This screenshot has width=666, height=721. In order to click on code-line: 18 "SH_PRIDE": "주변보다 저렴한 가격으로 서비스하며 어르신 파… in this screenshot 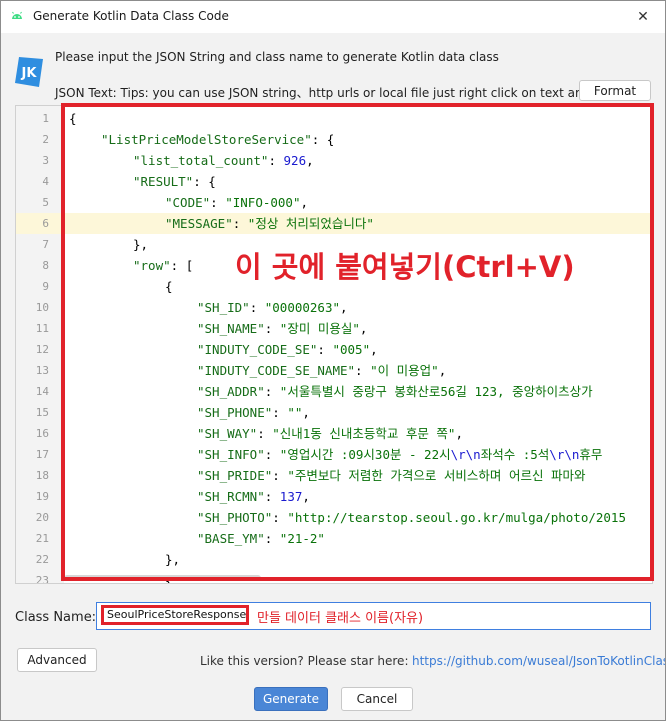, I will do `click(334, 475)`.